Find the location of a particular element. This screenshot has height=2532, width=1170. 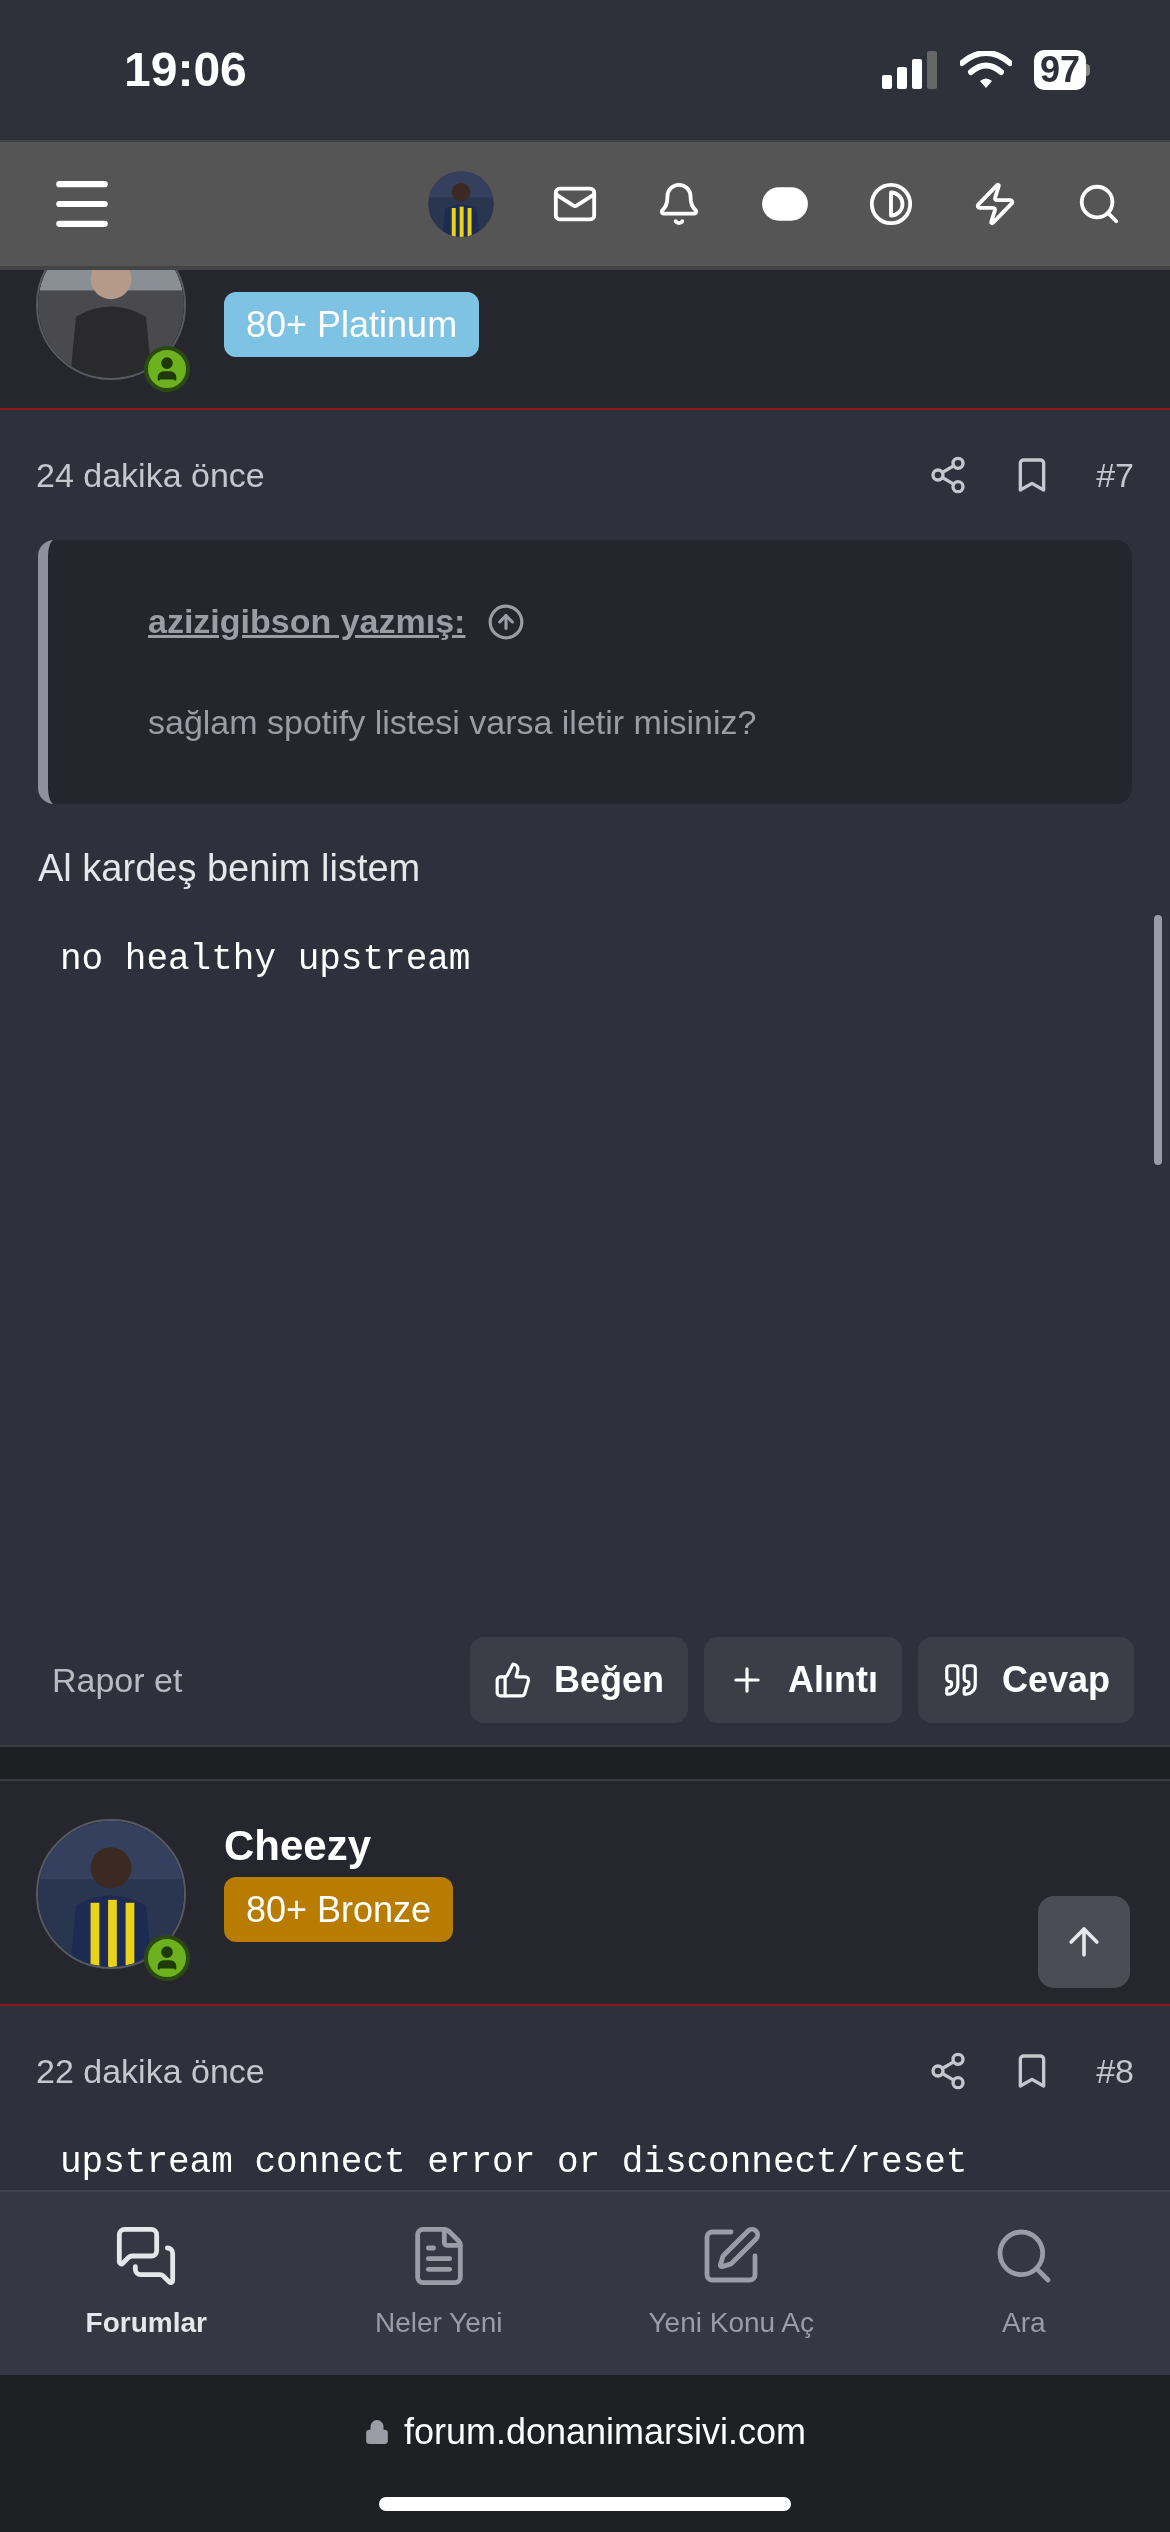

wifi-icon is located at coordinates (985, 70).